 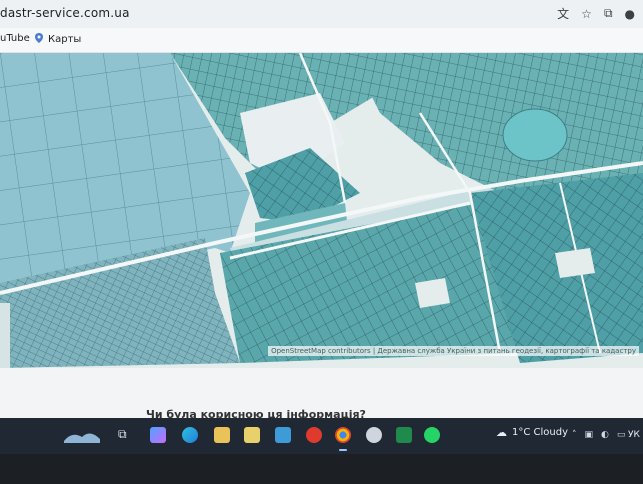 I want to click on battery-icon: ▭, so click(x=621, y=435).